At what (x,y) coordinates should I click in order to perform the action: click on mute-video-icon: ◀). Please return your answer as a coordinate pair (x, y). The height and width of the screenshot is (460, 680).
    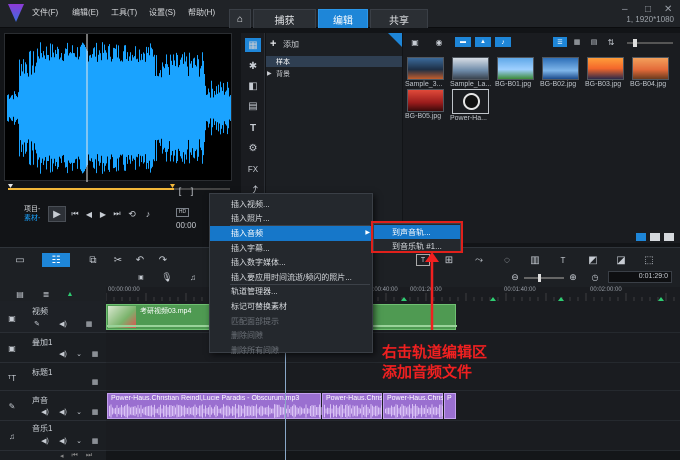
    Looking at the image, I should click on (63, 324).